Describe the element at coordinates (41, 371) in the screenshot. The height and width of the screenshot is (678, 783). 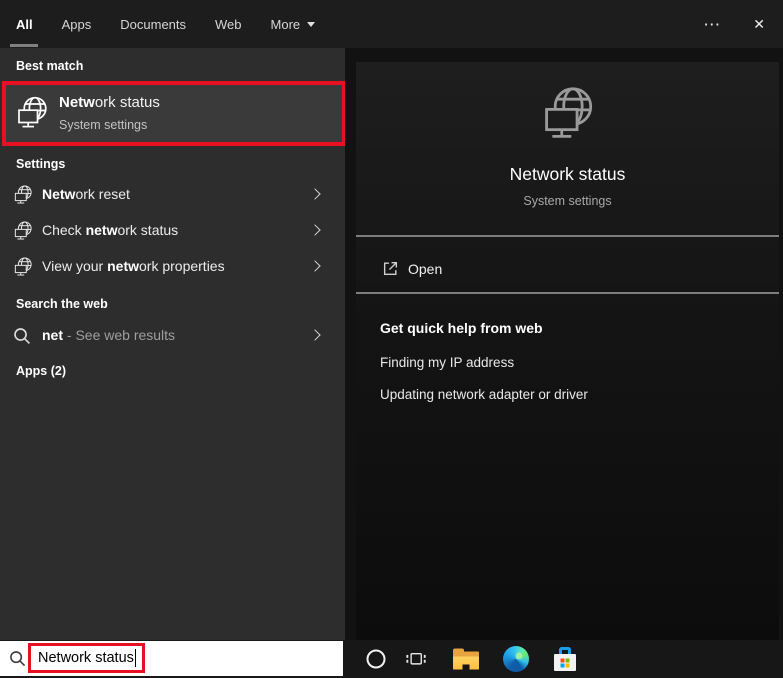
I see `apps-header: Apps (2)` at that location.